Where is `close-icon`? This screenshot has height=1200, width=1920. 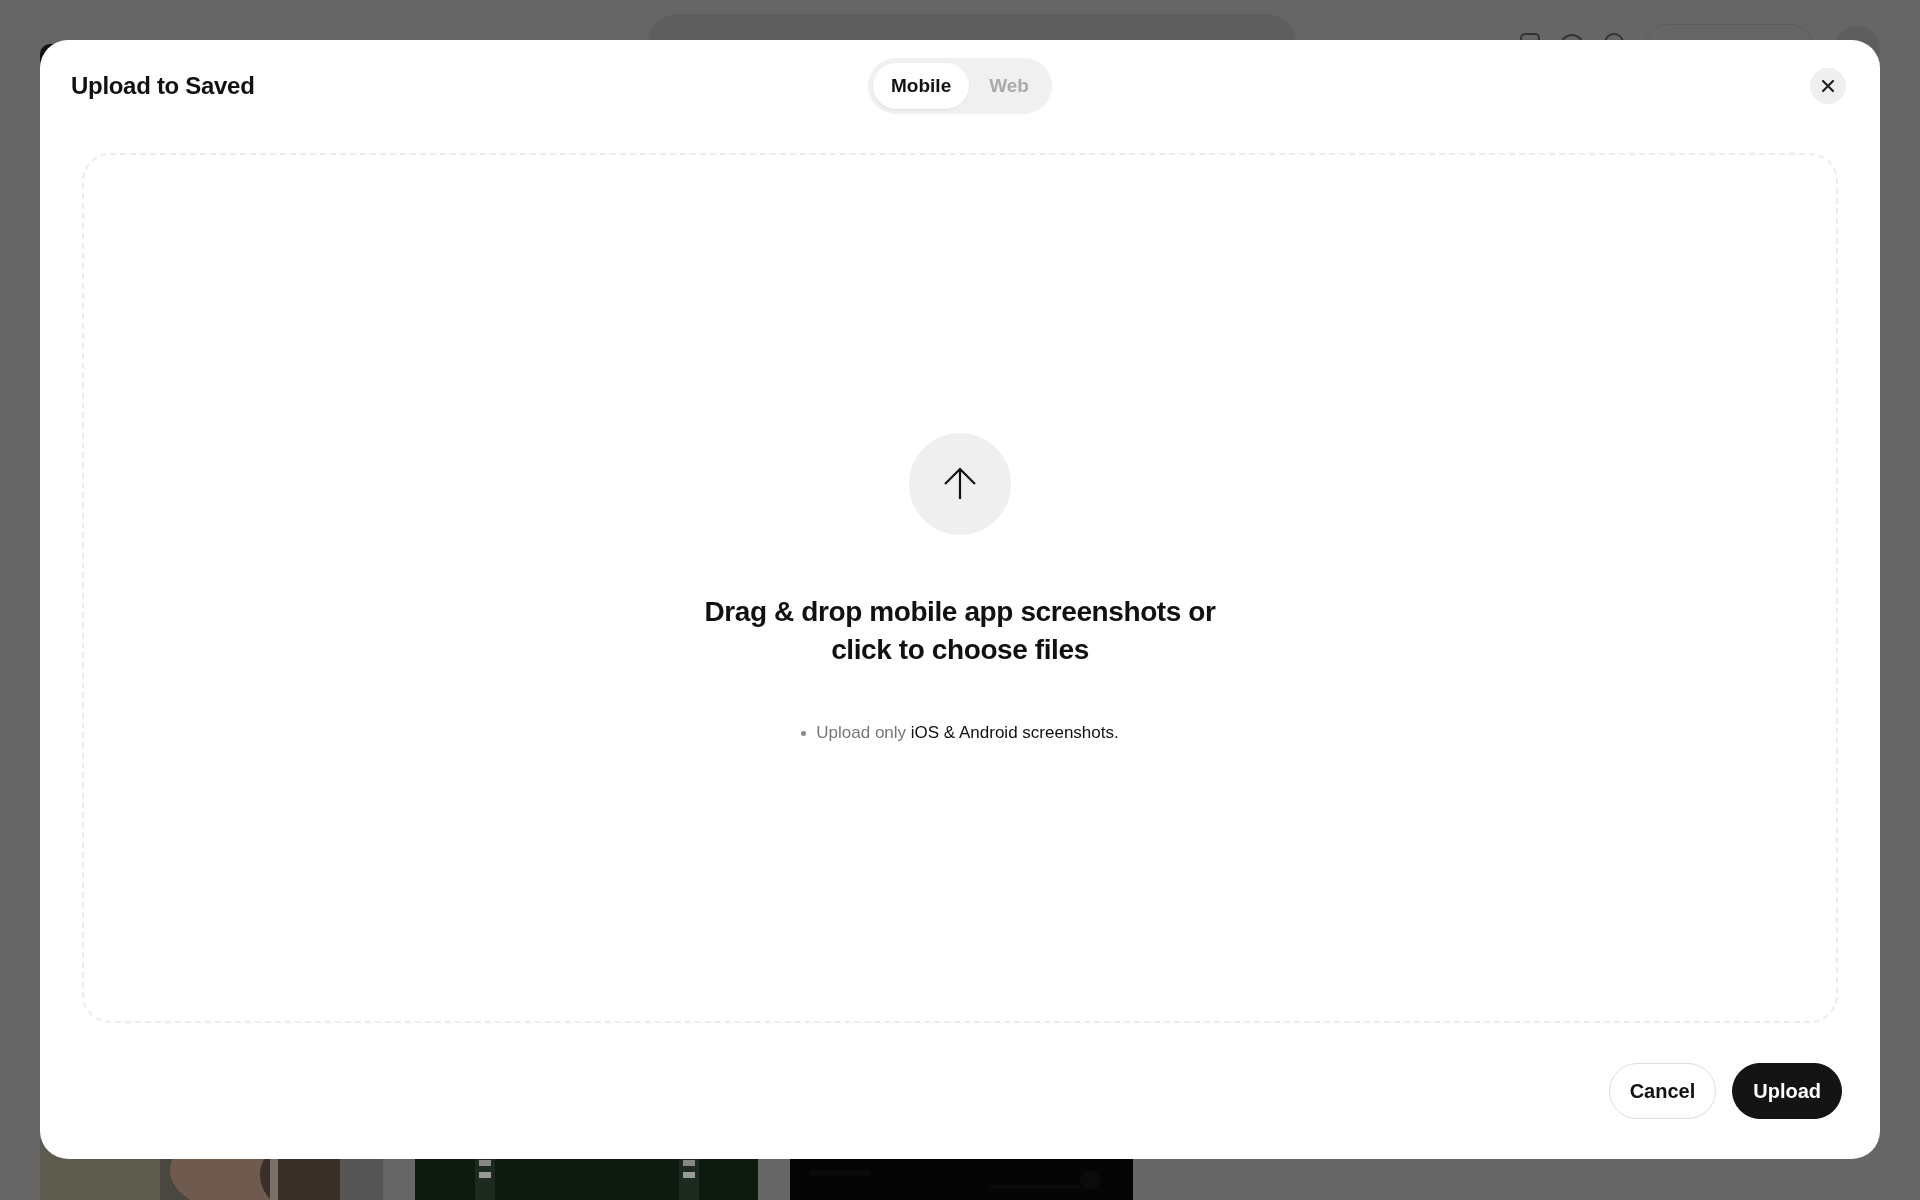
close-icon is located at coordinates (1828, 86).